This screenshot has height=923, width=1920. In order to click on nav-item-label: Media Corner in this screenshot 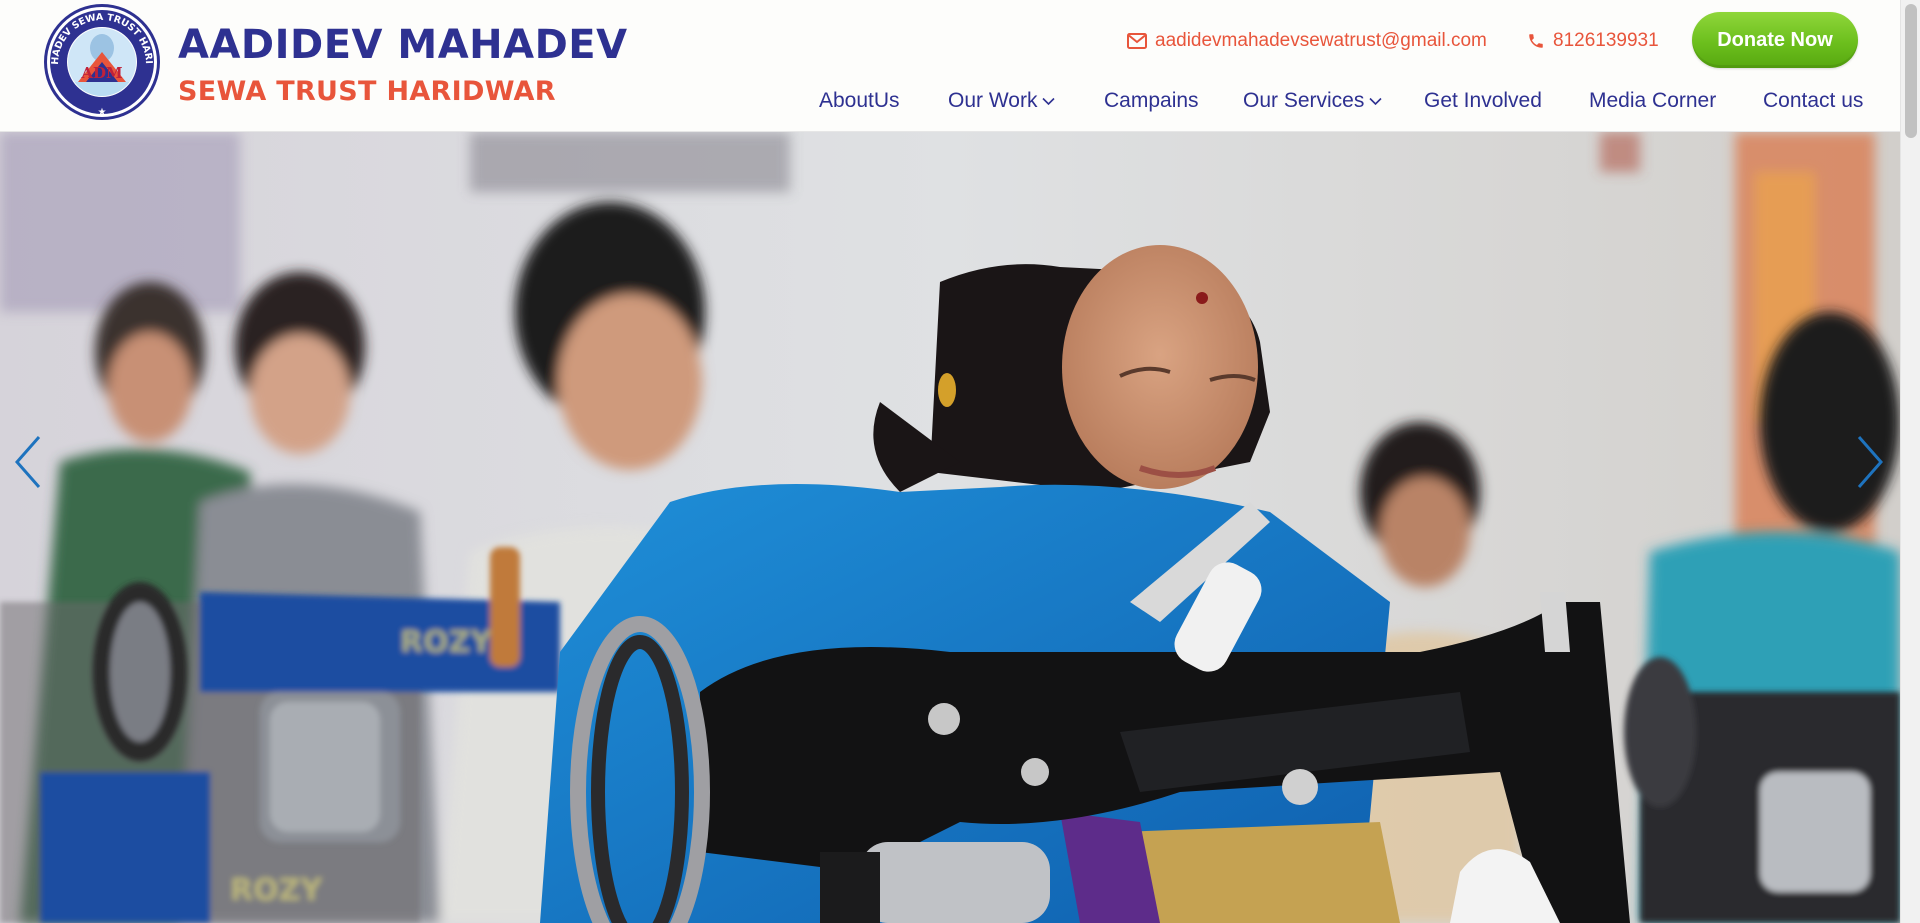, I will do `click(1653, 100)`.